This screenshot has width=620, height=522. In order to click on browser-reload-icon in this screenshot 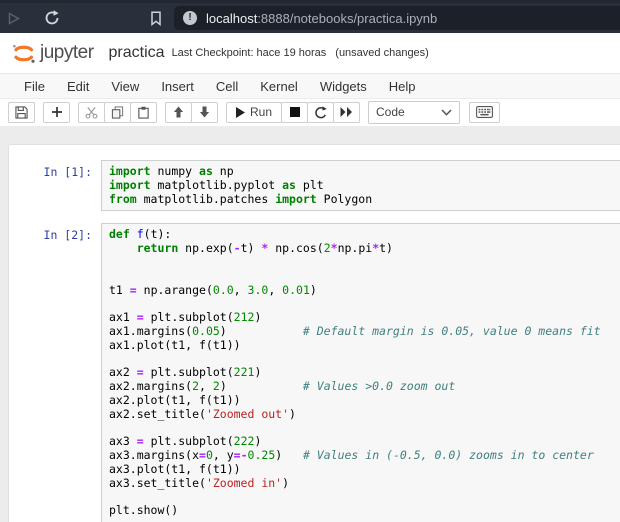, I will do `click(52, 18)`.